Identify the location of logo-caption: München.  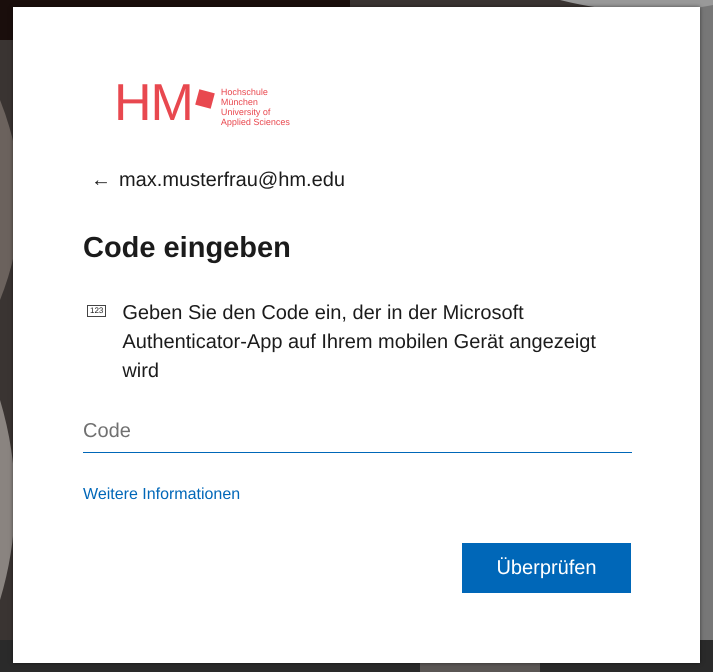
(239, 102).